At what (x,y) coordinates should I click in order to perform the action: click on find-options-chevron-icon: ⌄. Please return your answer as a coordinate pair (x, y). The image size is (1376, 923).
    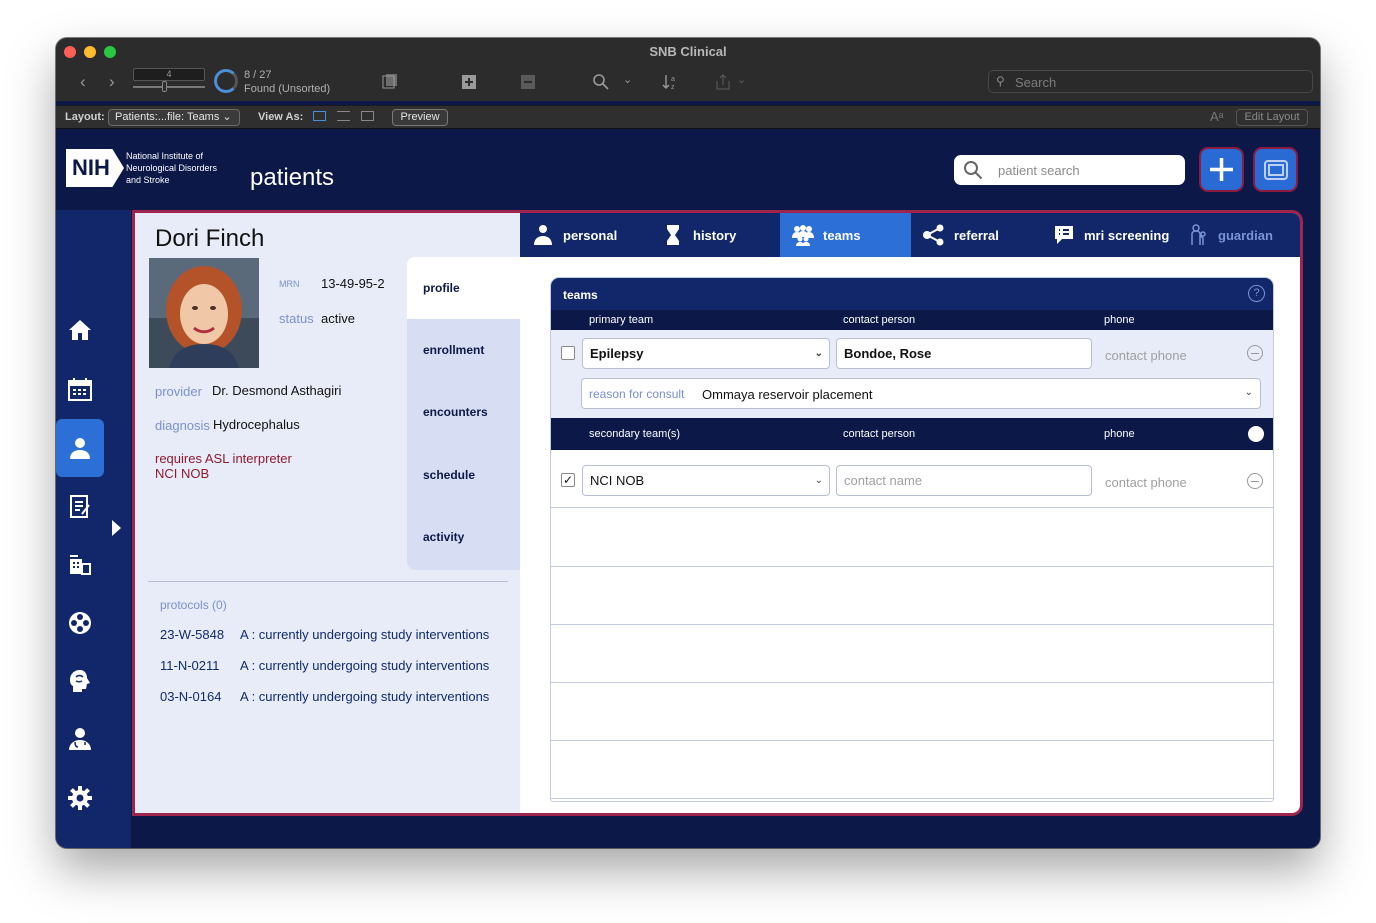
    Looking at the image, I should click on (627, 80).